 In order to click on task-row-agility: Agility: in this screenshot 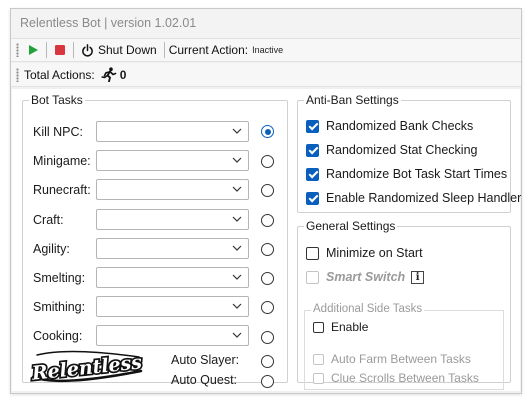, I will do `click(157, 249)`.